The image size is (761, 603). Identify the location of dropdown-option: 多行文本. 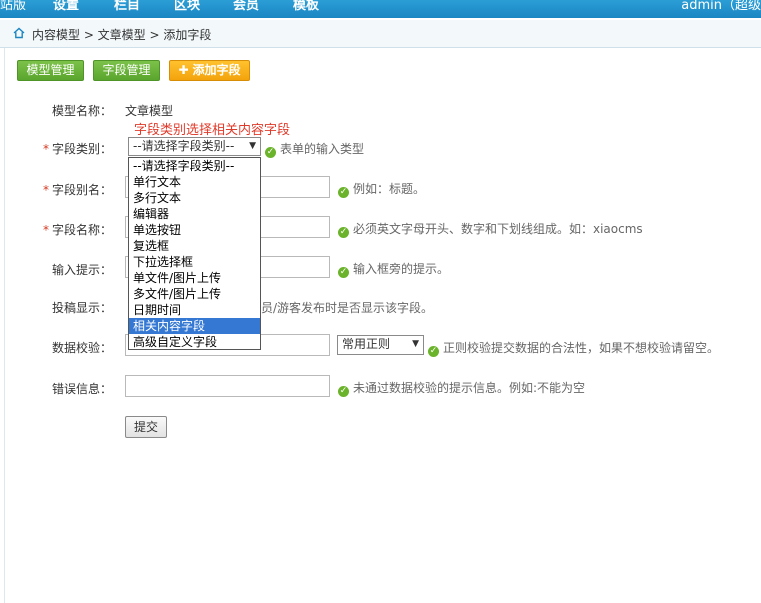
(194, 198).